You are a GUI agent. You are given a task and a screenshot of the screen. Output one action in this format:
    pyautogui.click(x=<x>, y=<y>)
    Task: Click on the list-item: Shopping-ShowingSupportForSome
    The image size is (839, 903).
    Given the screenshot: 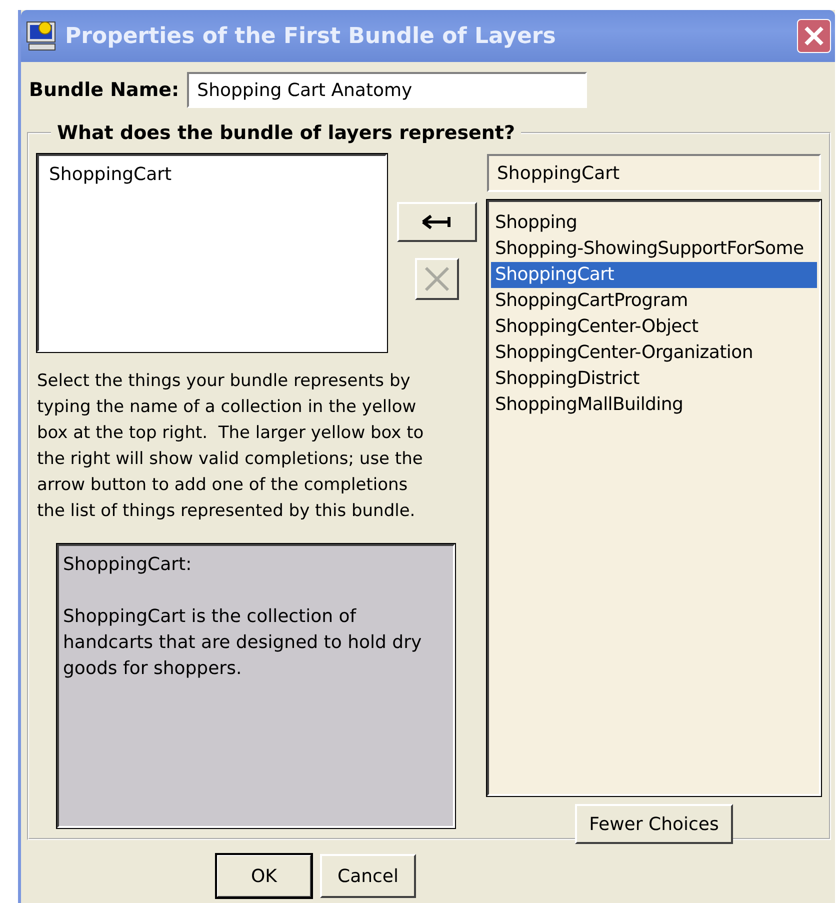 What is the action you would take?
    pyautogui.click(x=654, y=249)
    